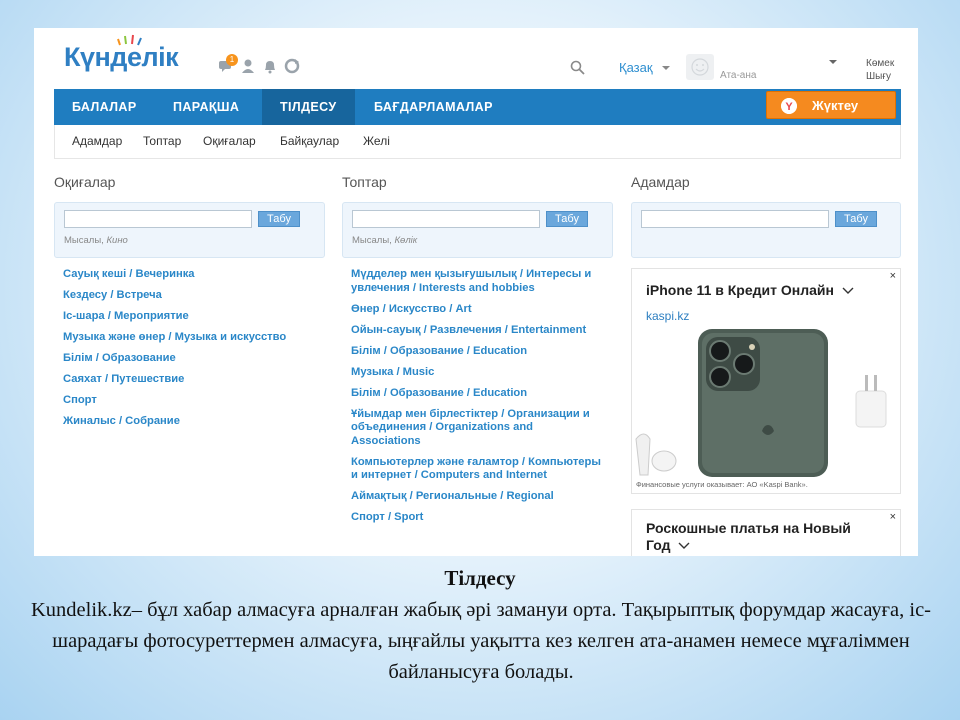 This screenshot has width=960, height=720. I want to click on logout-link: Шығу, so click(880, 76).